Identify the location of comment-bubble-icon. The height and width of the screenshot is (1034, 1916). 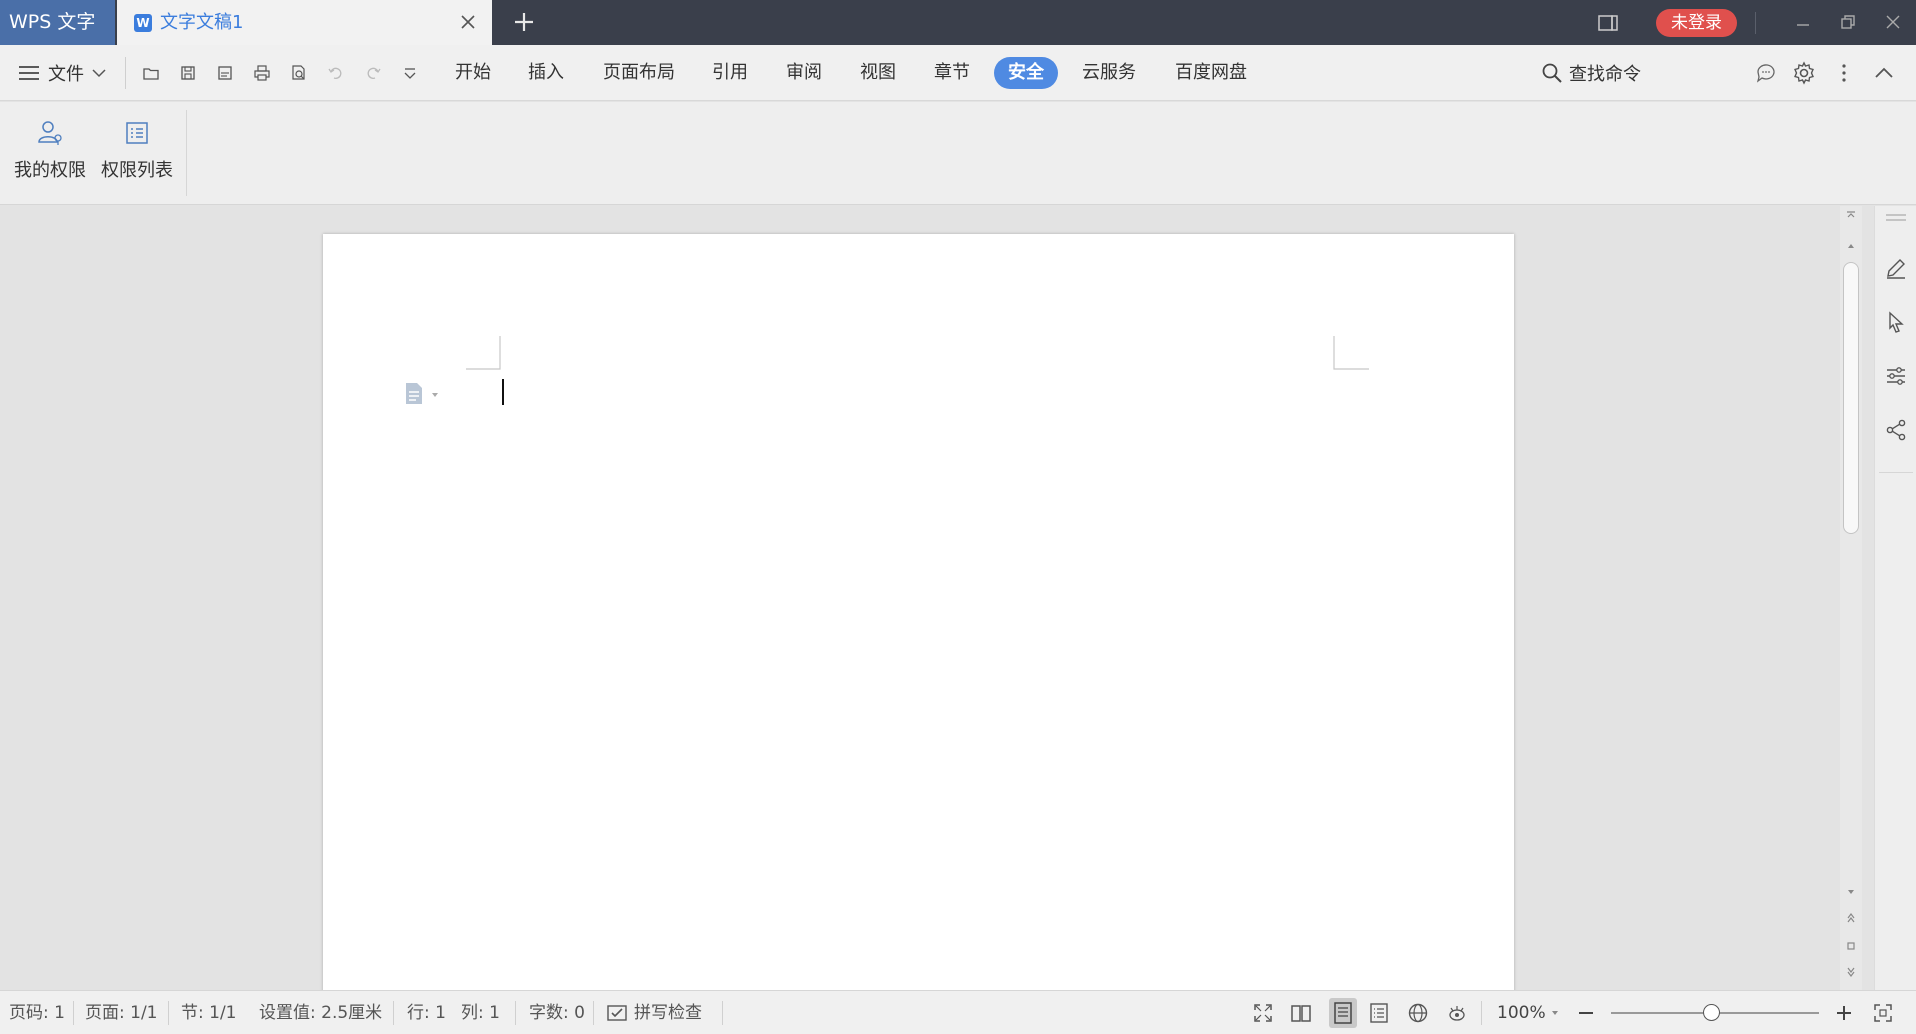
(1766, 73).